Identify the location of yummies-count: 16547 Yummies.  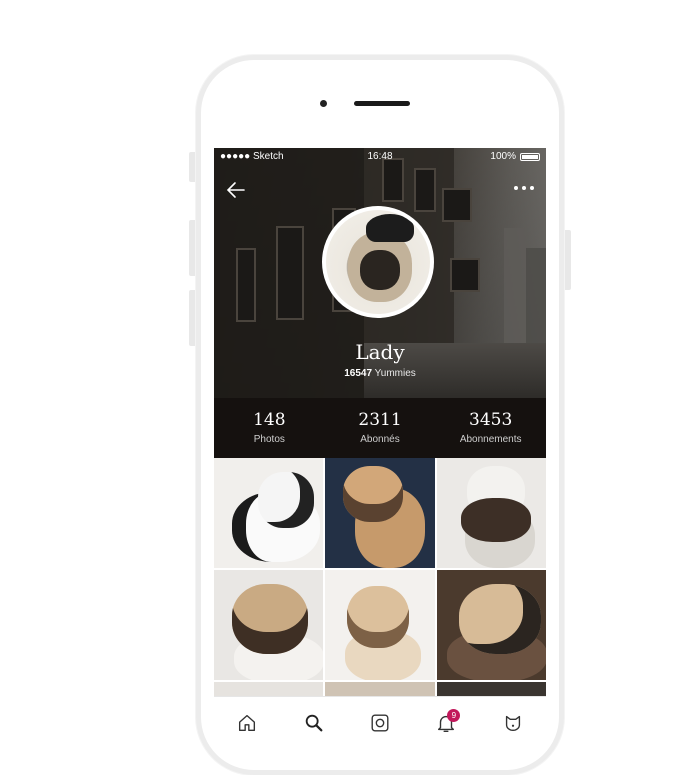
(380, 373).